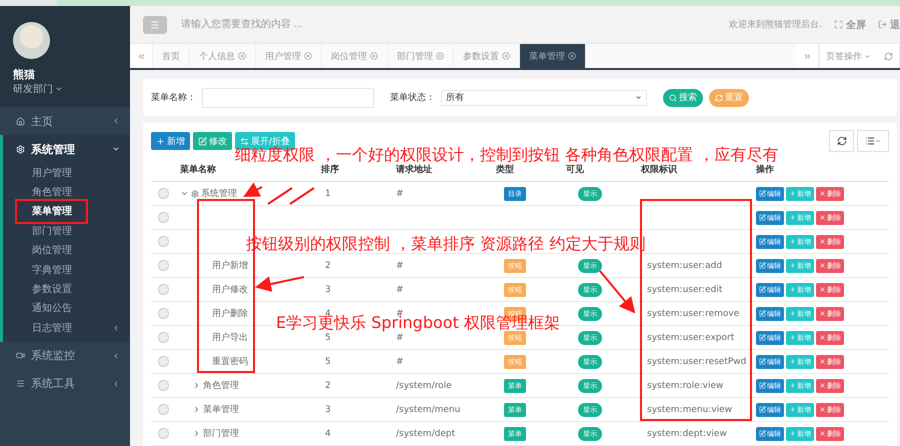 The height and width of the screenshot is (446, 900). Describe the element at coordinates (421, 56) in the screenshot. I see `page-tab: 部门管理` at that location.